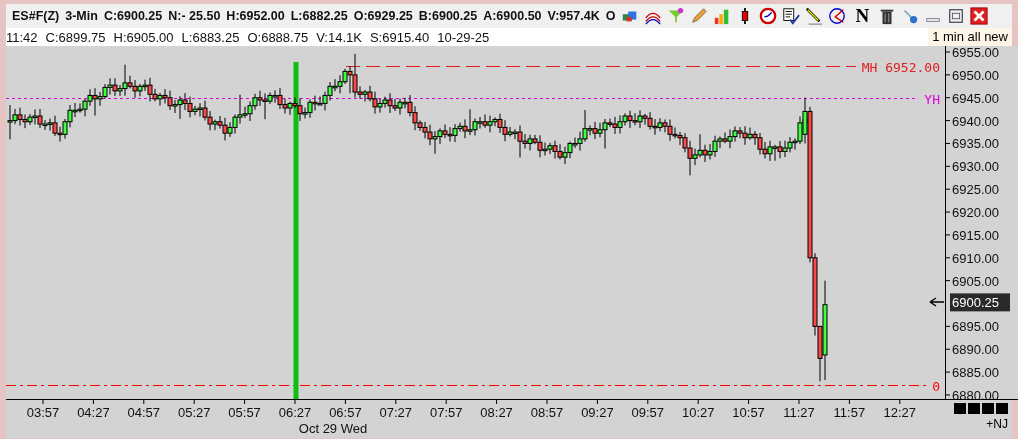 This screenshot has height=439, width=1018. I want to click on bar-info-value: 11:42, so click(22, 37).